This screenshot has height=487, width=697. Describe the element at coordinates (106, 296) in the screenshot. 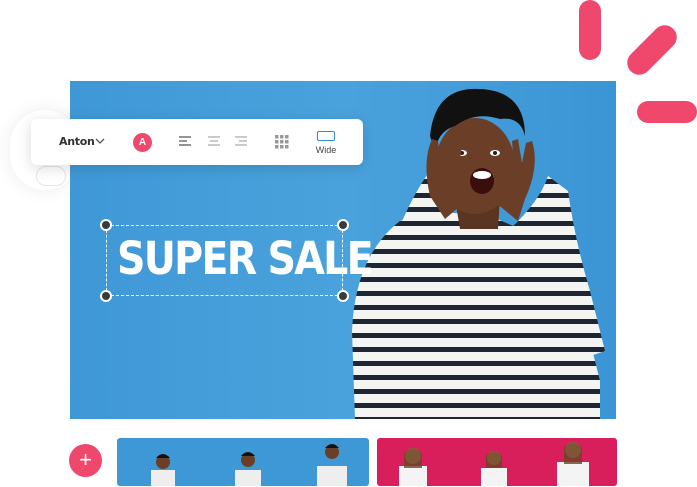

I see `resize-handle-bottom-left` at that location.